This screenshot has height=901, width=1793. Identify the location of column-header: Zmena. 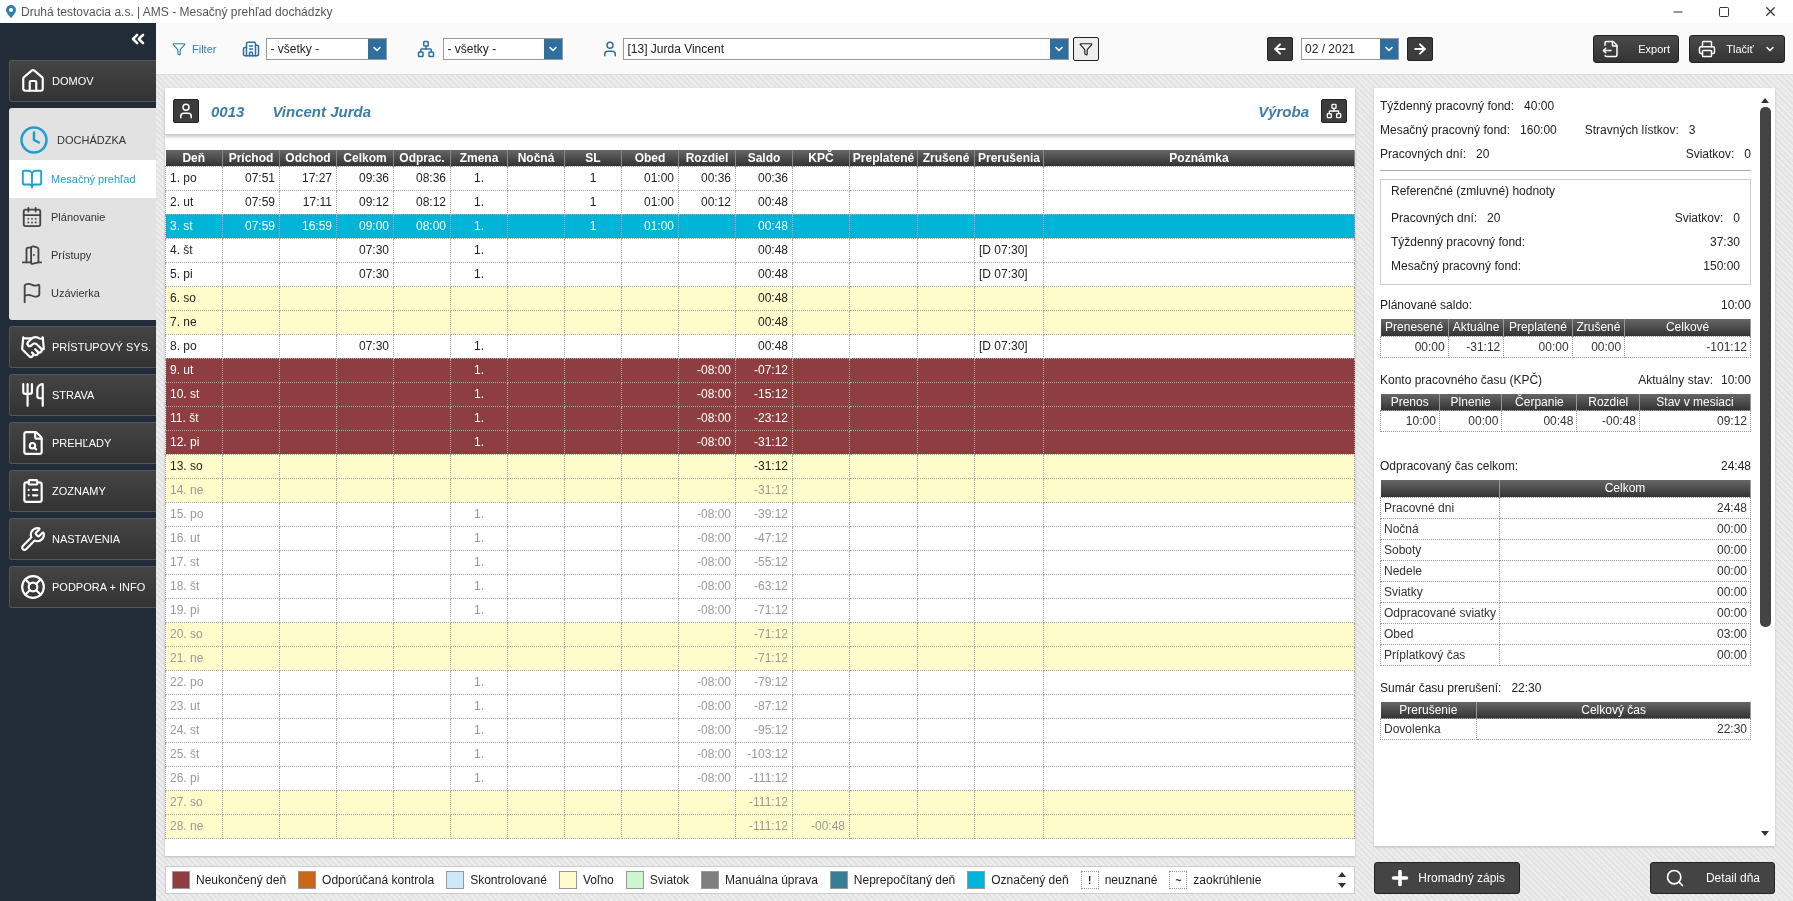
(479, 158).